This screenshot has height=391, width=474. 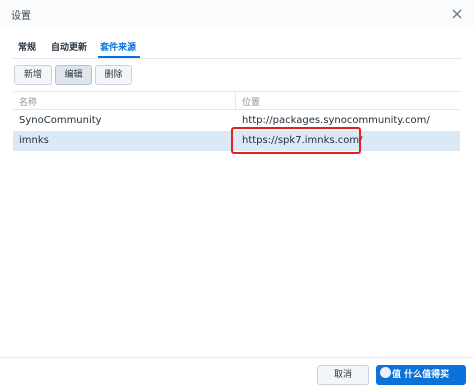 I want to click on tab-package-sources: 套件来源, so click(x=118, y=46).